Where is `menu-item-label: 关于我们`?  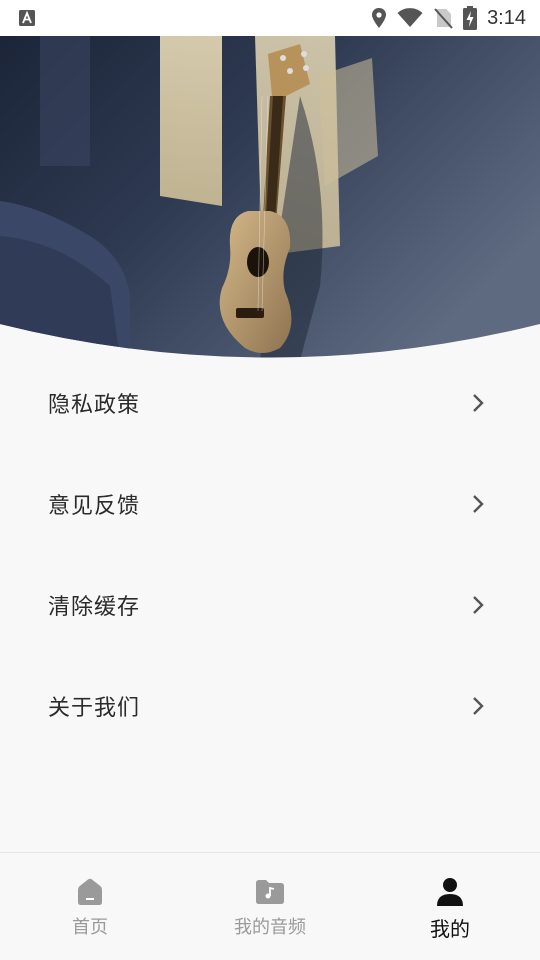 menu-item-label: 关于我们 is located at coordinates (94, 708).